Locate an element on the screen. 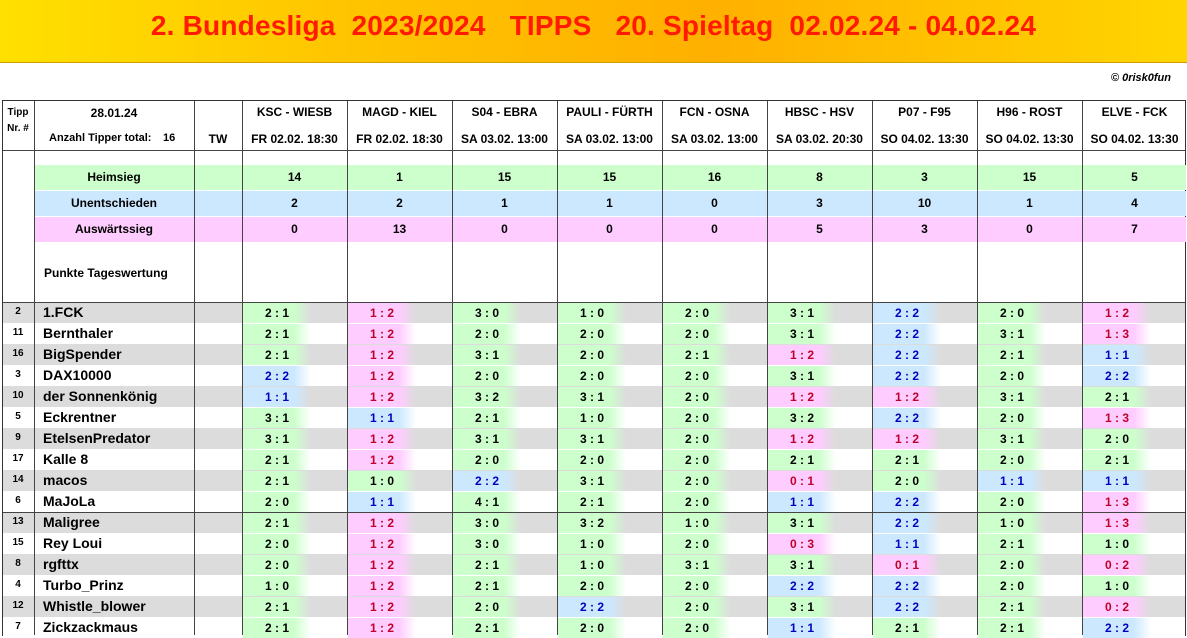 The height and width of the screenshot is (638, 1187). summary-label: Unentschieden is located at coordinates (113, 203).